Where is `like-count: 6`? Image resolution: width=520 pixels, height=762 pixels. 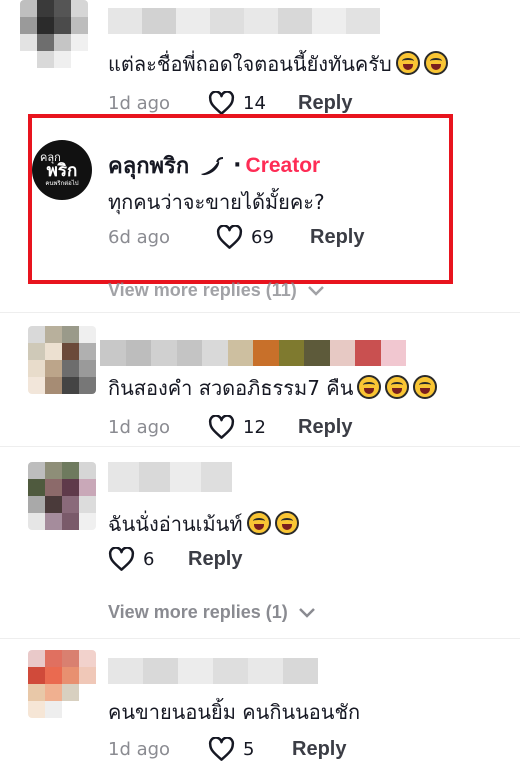
like-count: 6 is located at coordinates (149, 559).